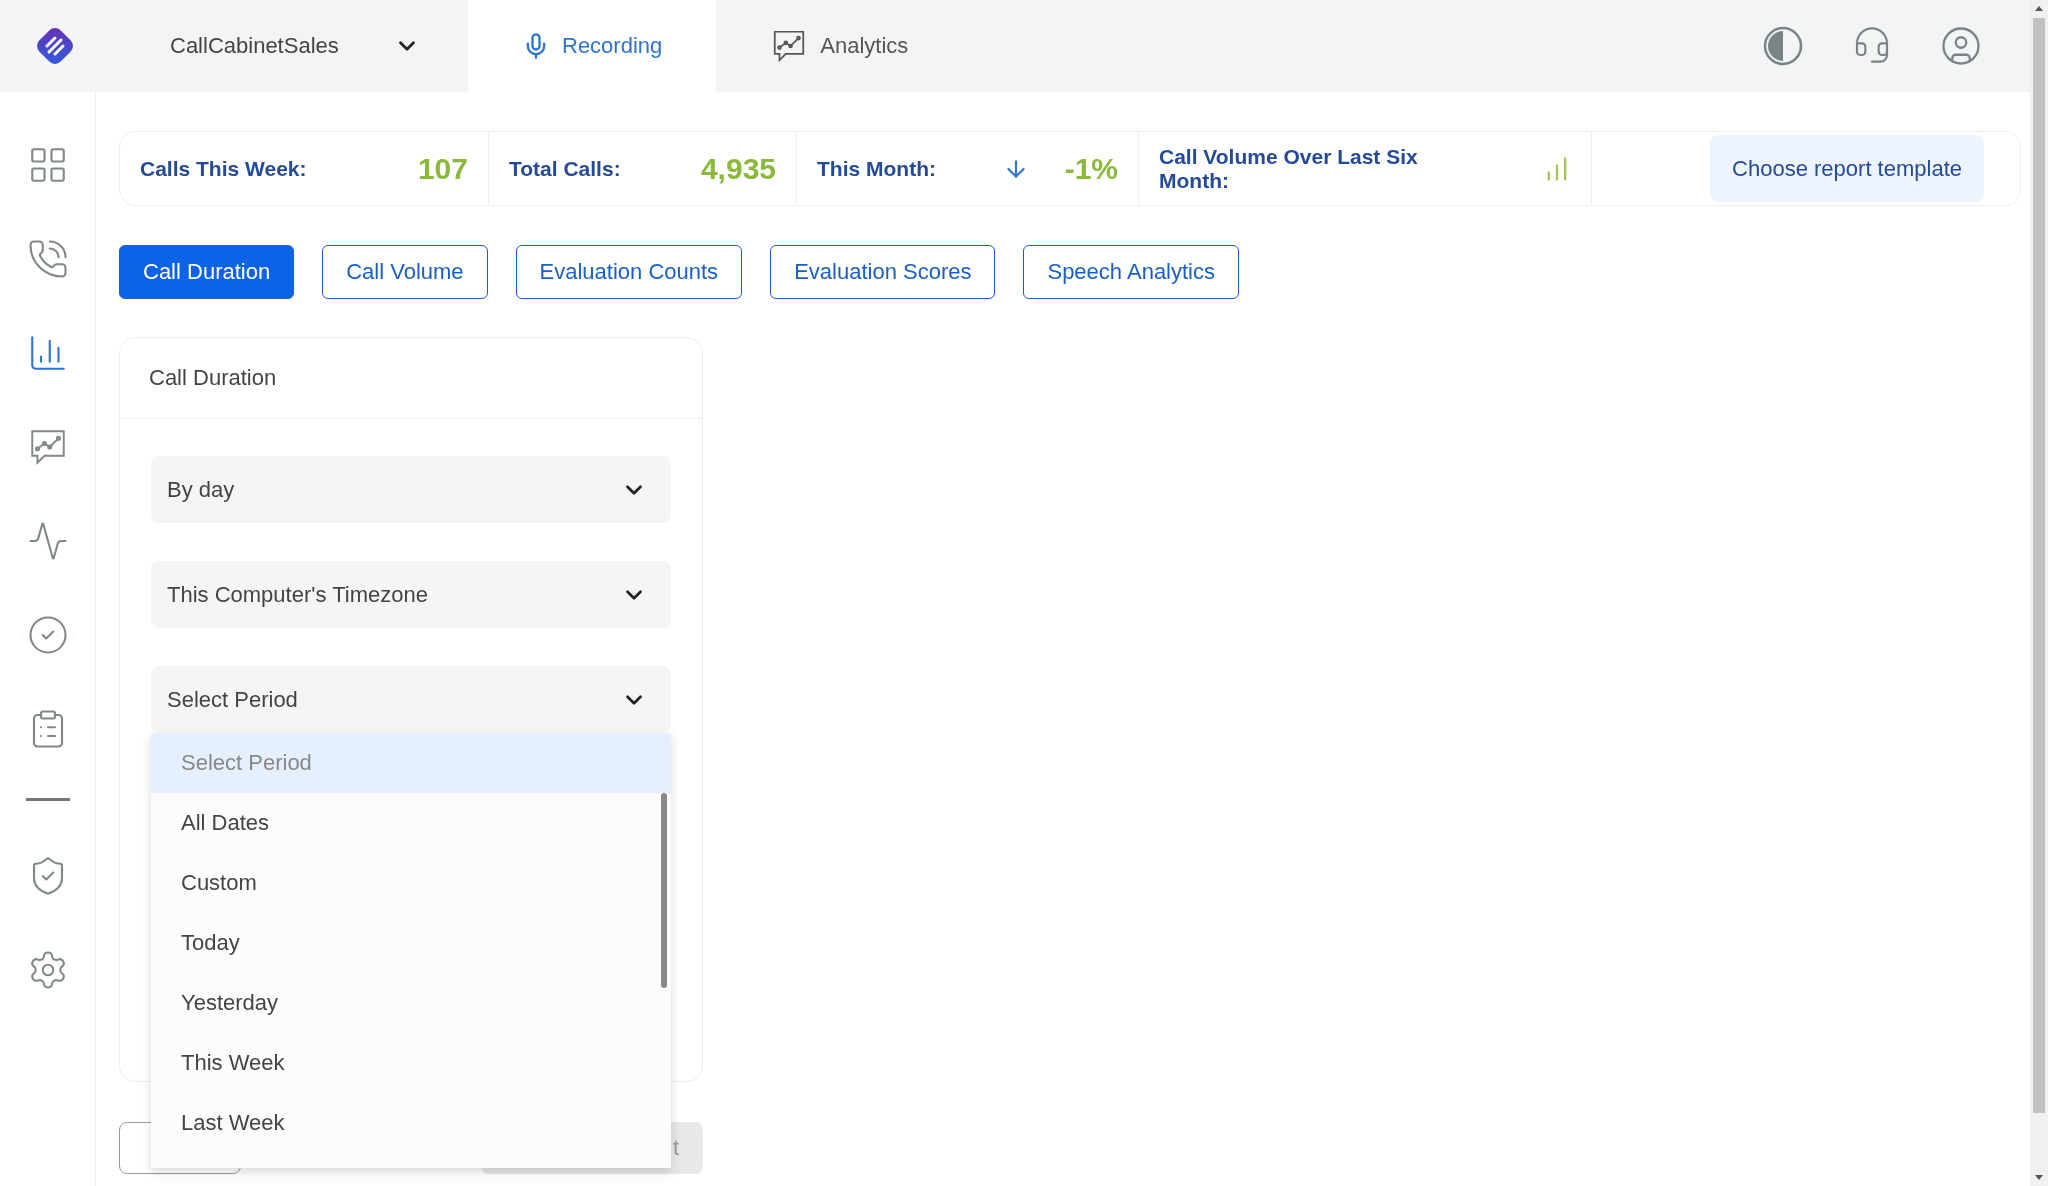 The image size is (2048, 1186). I want to click on nav-tab: Recording, so click(592, 46).